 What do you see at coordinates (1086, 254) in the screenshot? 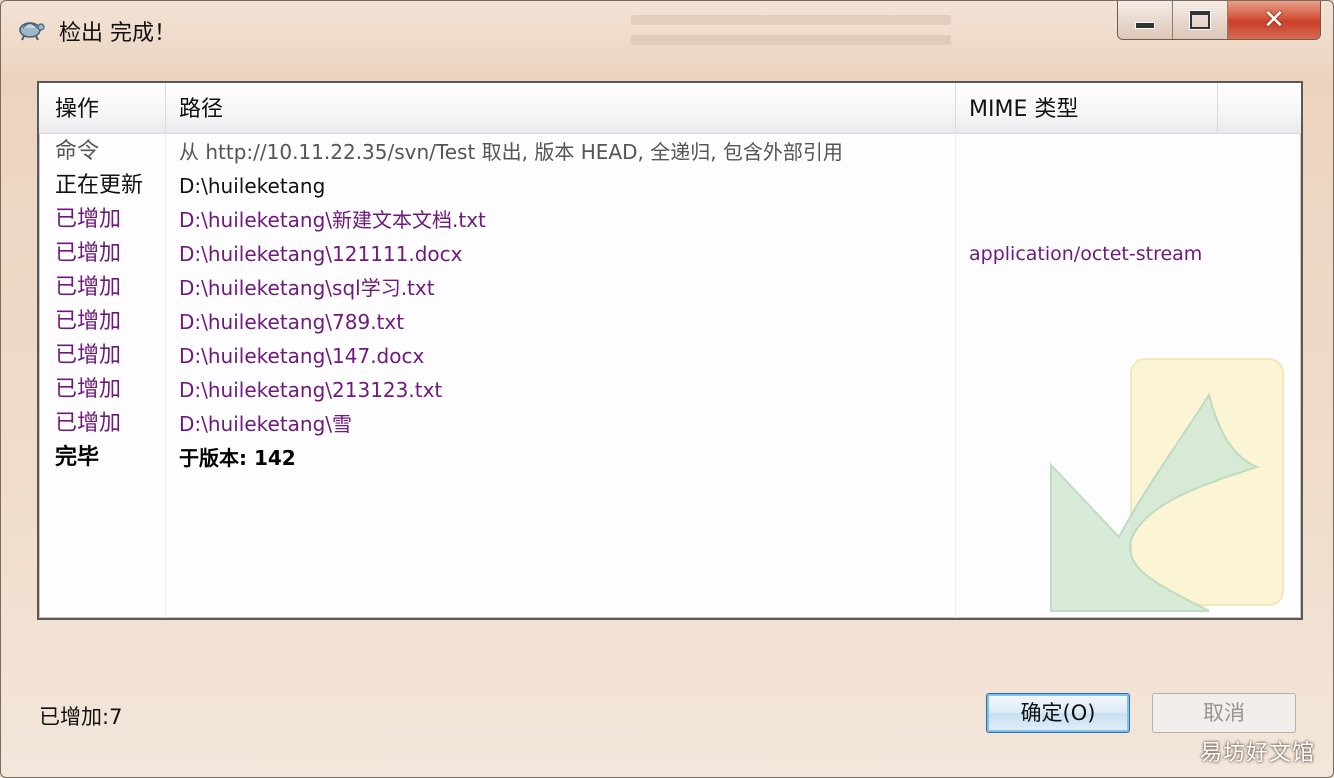
I see `row-mime: application/octet-stream` at bounding box center [1086, 254].